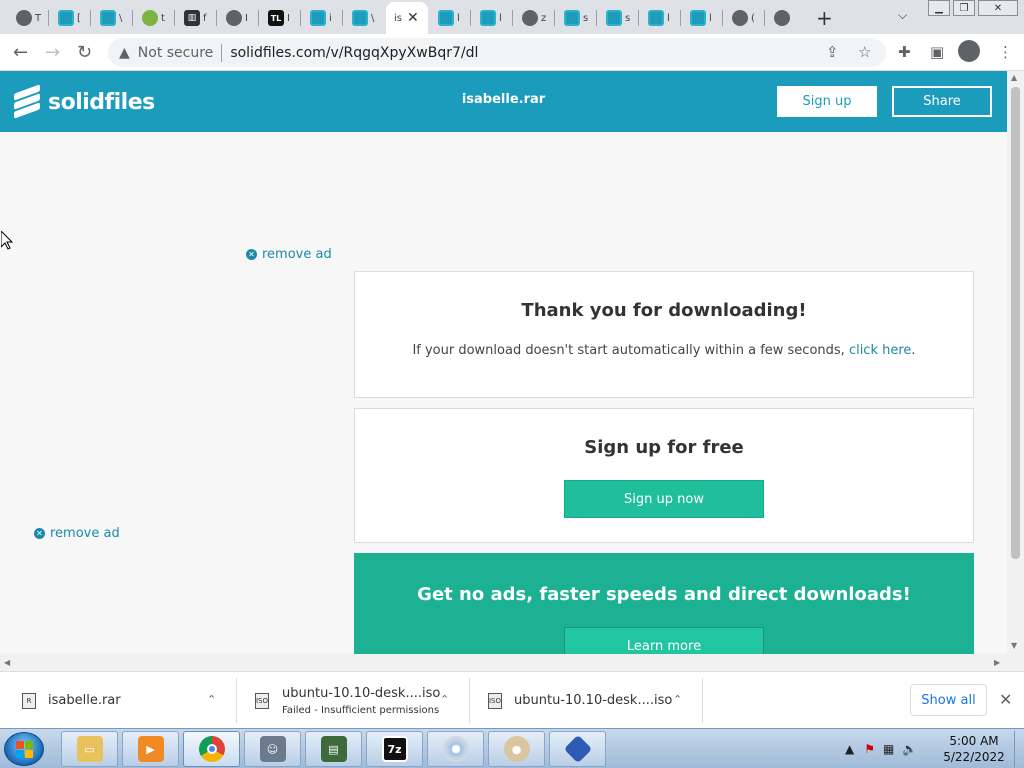 The width and height of the screenshot is (1024, 768). Describe the element at coordinates (880, 350) in the screenshot. I see `click-here-link: click here` at that location.